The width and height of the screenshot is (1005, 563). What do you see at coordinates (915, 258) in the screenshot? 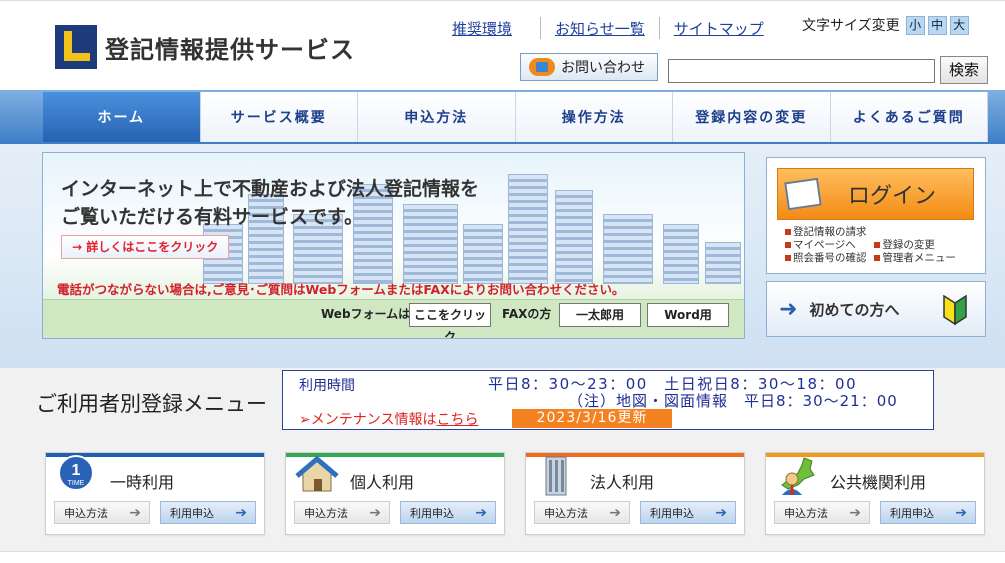
I see `admin-menu-link: 管理者メニュー` at bounding box center [915, 258].